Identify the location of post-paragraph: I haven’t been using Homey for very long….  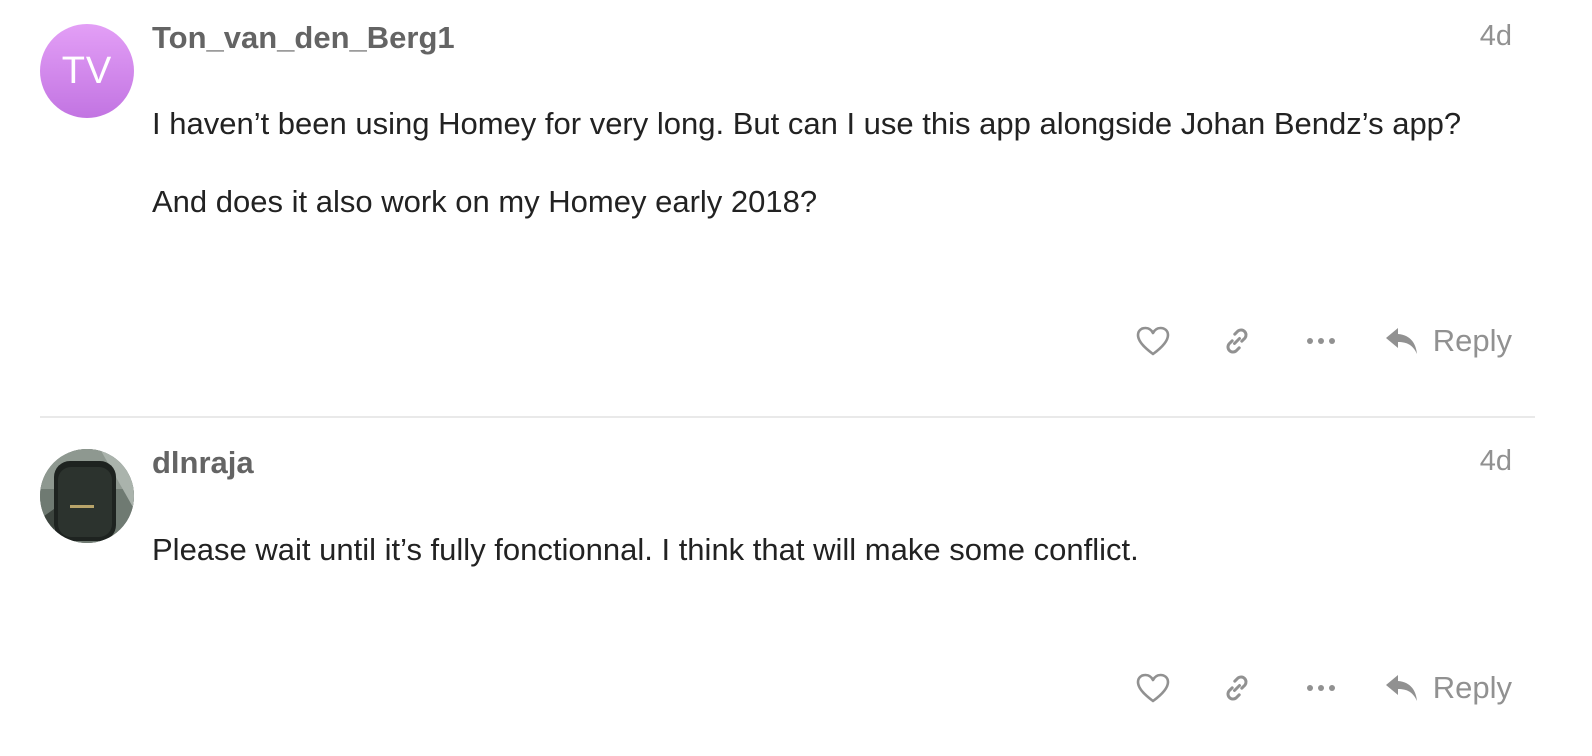
(807, 123).